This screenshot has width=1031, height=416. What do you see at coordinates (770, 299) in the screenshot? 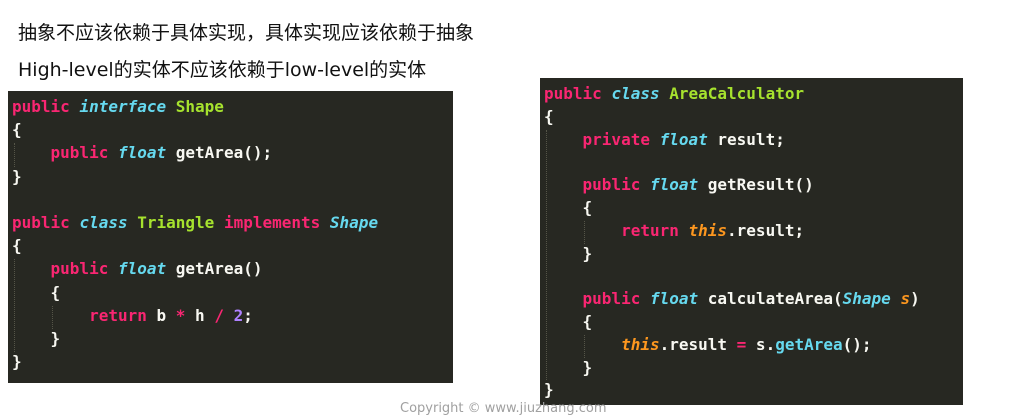
I see `code-token: calculateArea(` at bounding box center [770, 299].